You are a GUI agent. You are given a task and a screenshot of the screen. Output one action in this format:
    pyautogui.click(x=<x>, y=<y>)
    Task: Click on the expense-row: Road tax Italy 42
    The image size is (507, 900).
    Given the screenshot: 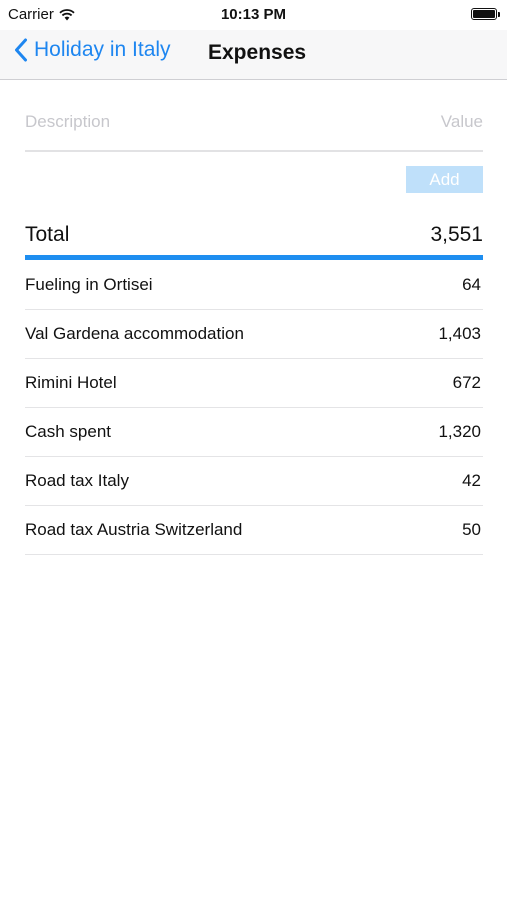 What is the action you would take?
    pyautogui.click(x=254, y=481)
    